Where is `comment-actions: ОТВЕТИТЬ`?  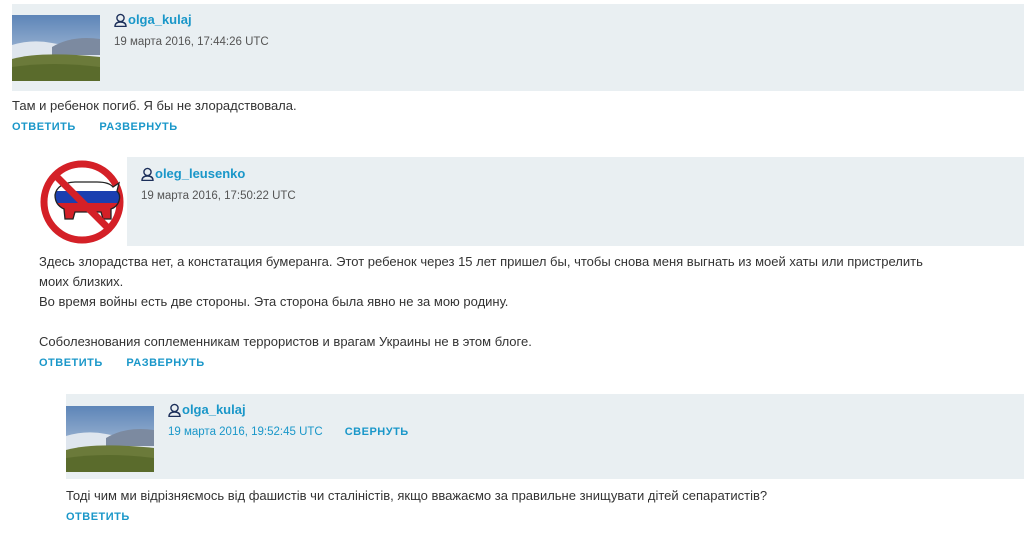 comment-actions: ОТВЕТИТЬ is located at coordinates (545, 517).